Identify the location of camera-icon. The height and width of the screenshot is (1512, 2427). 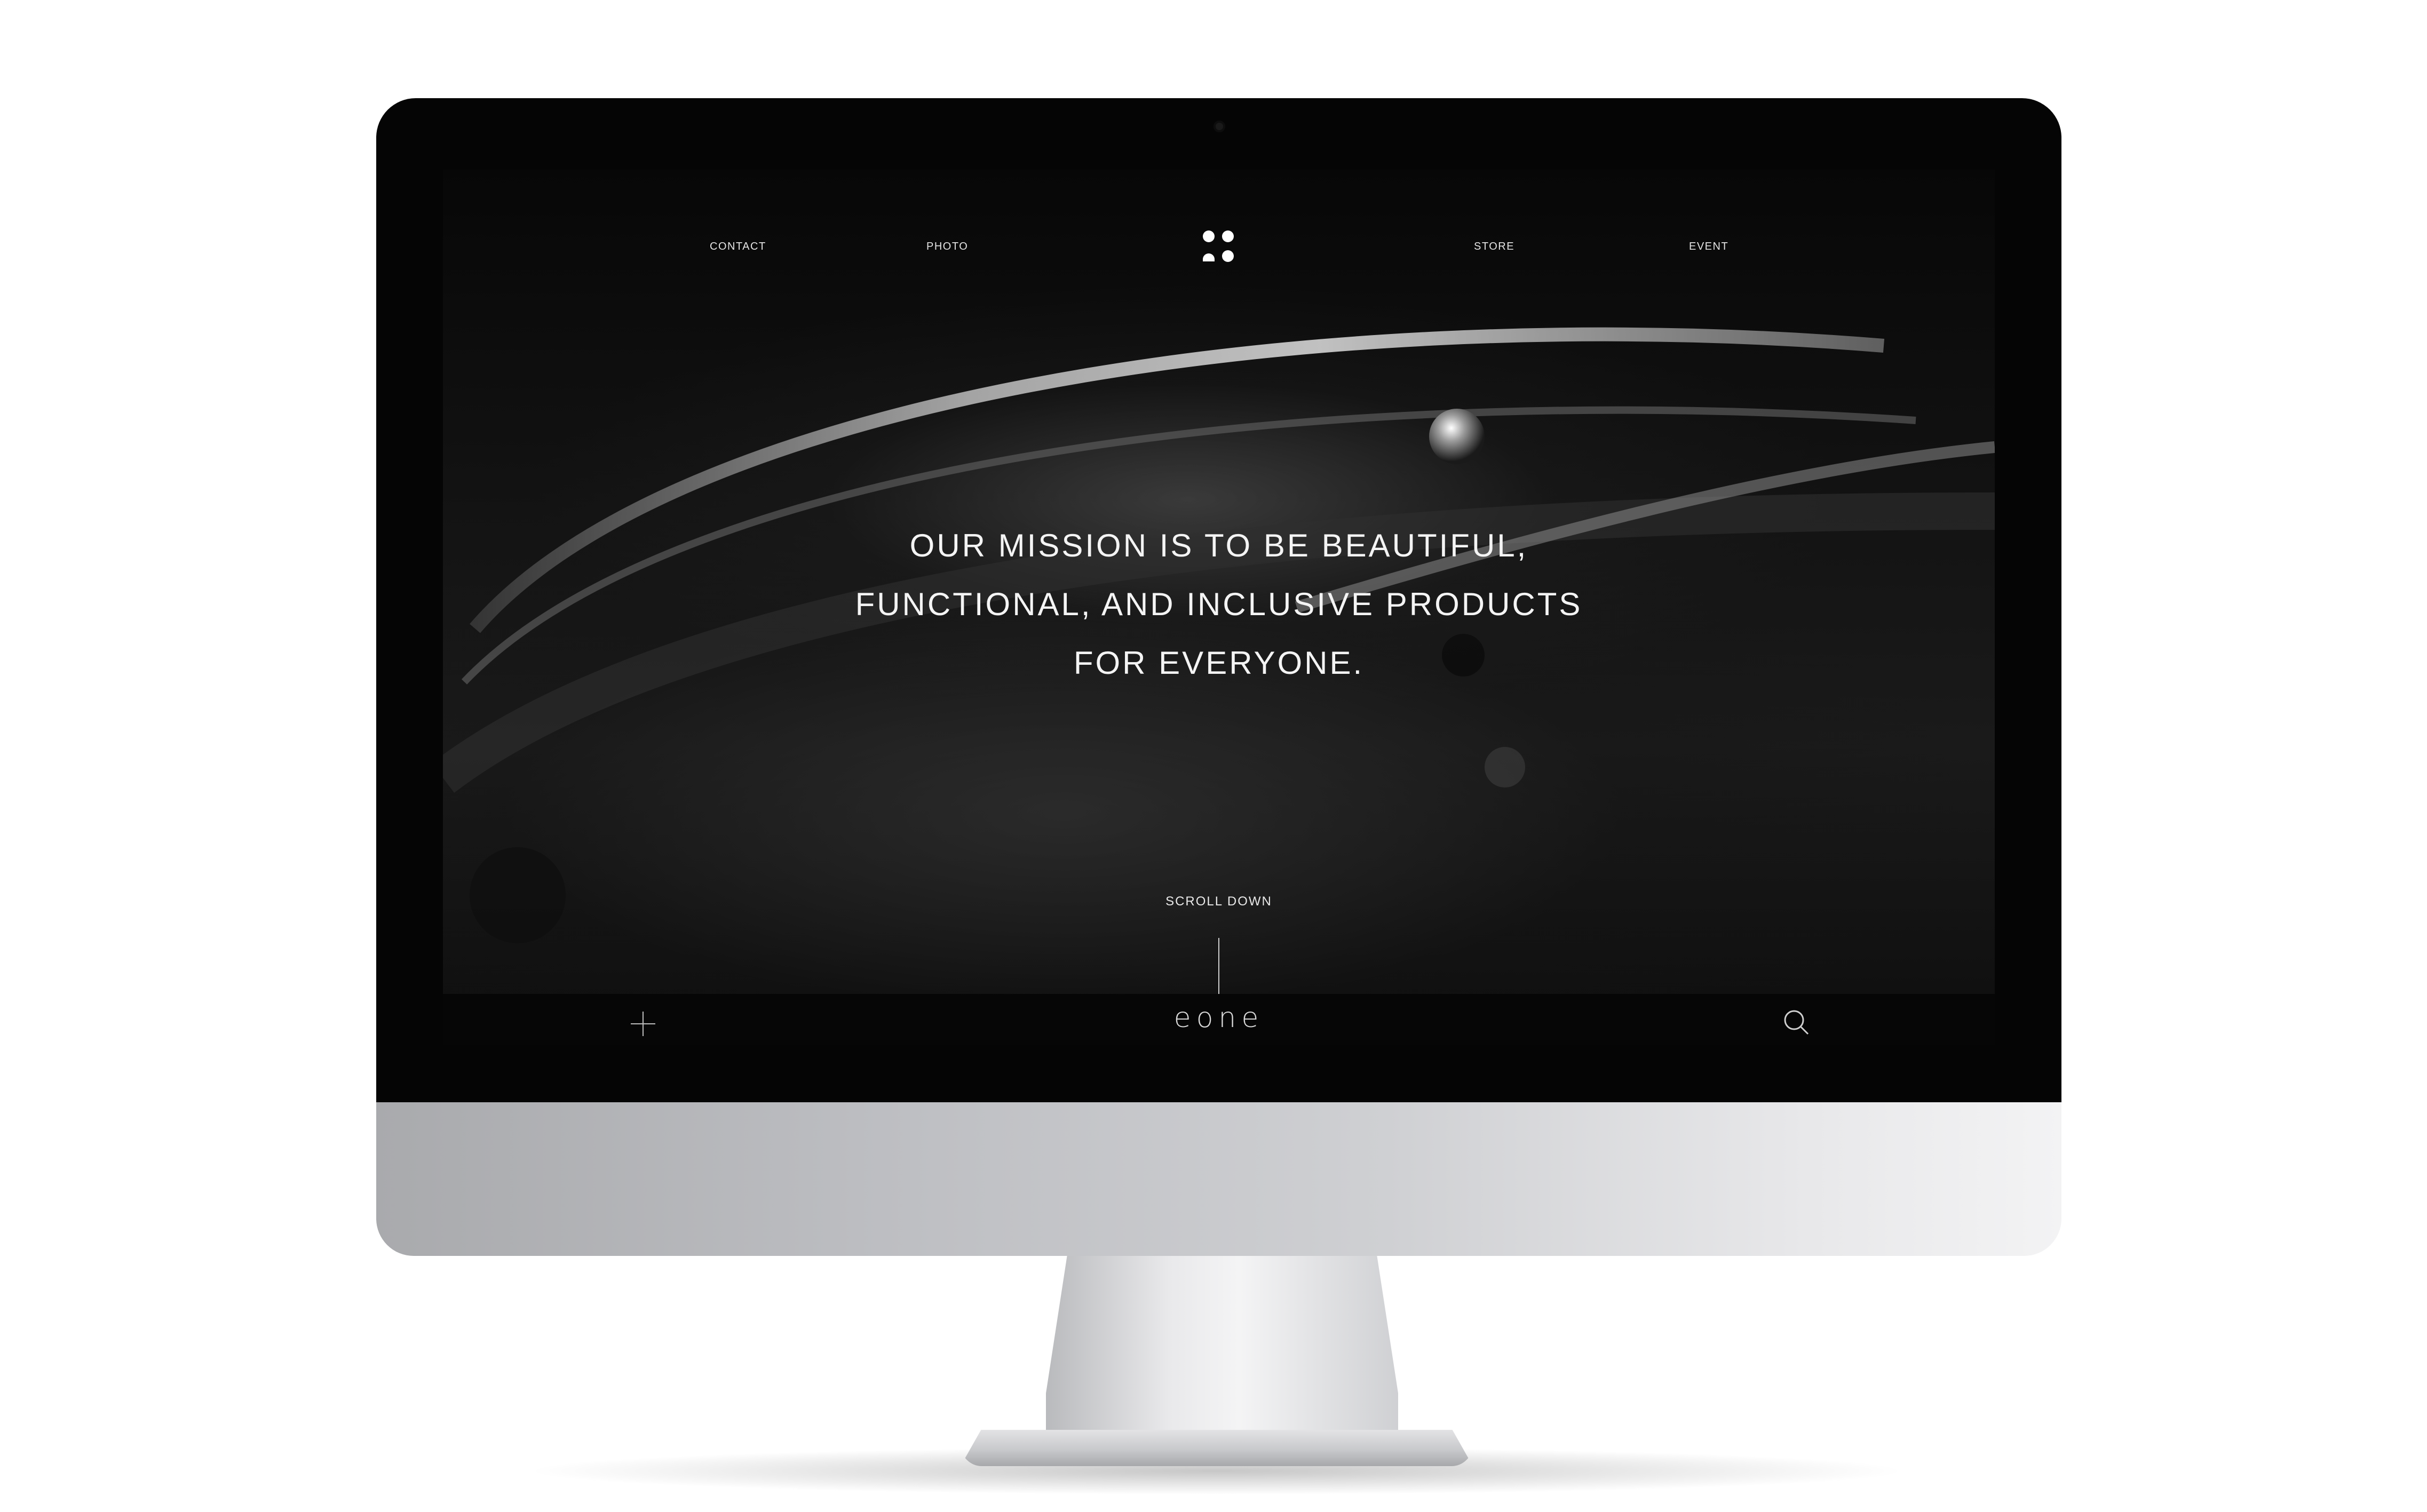
(1219, 127).